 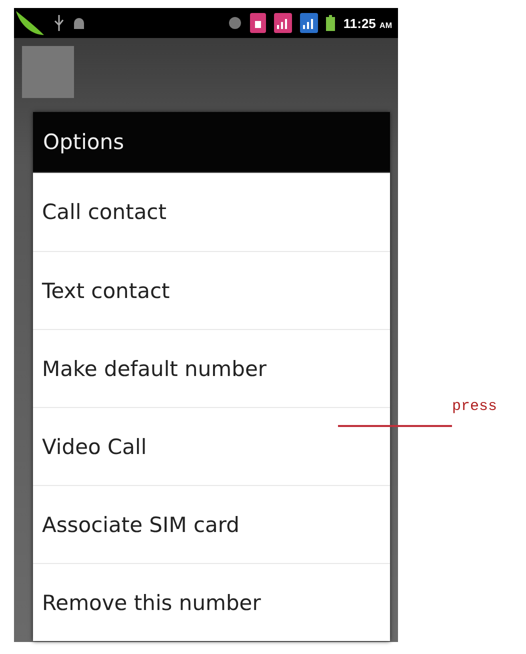 What do you see at coordinates (211, 524) in the screenshot?
I see `menu-item: Associate SIM card` at bounding box center [211, 524].